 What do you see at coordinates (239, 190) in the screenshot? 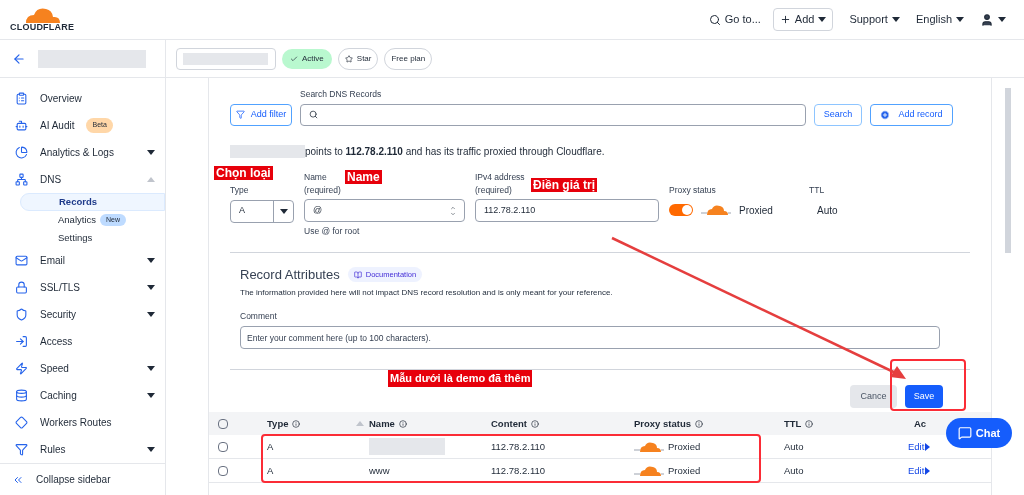
I see `type-label: Type` at bounding box center [239, 190].